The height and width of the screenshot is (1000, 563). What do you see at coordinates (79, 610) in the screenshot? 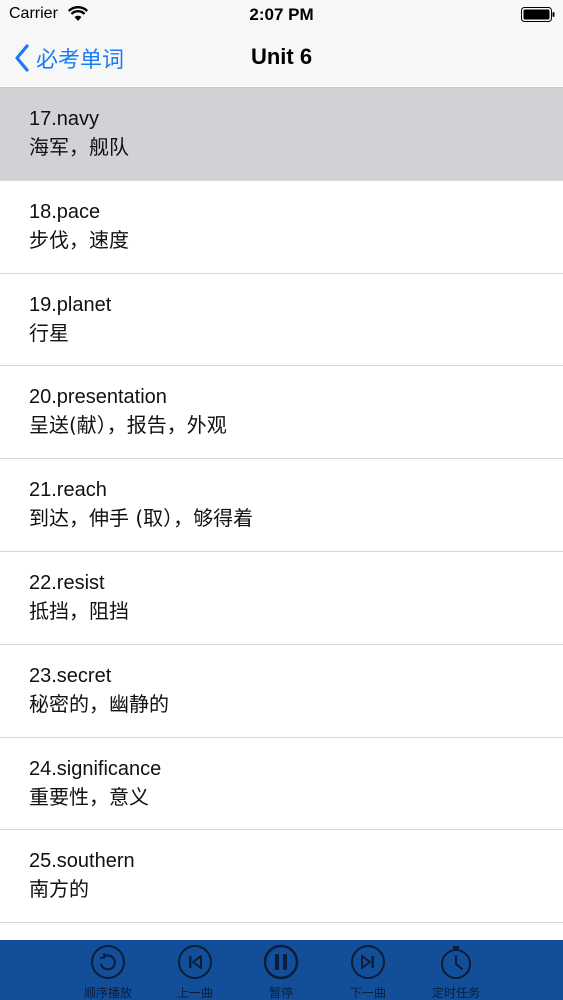
I see `word-chinese: 抵挡，阻挡` at bounding box center [79, 610].